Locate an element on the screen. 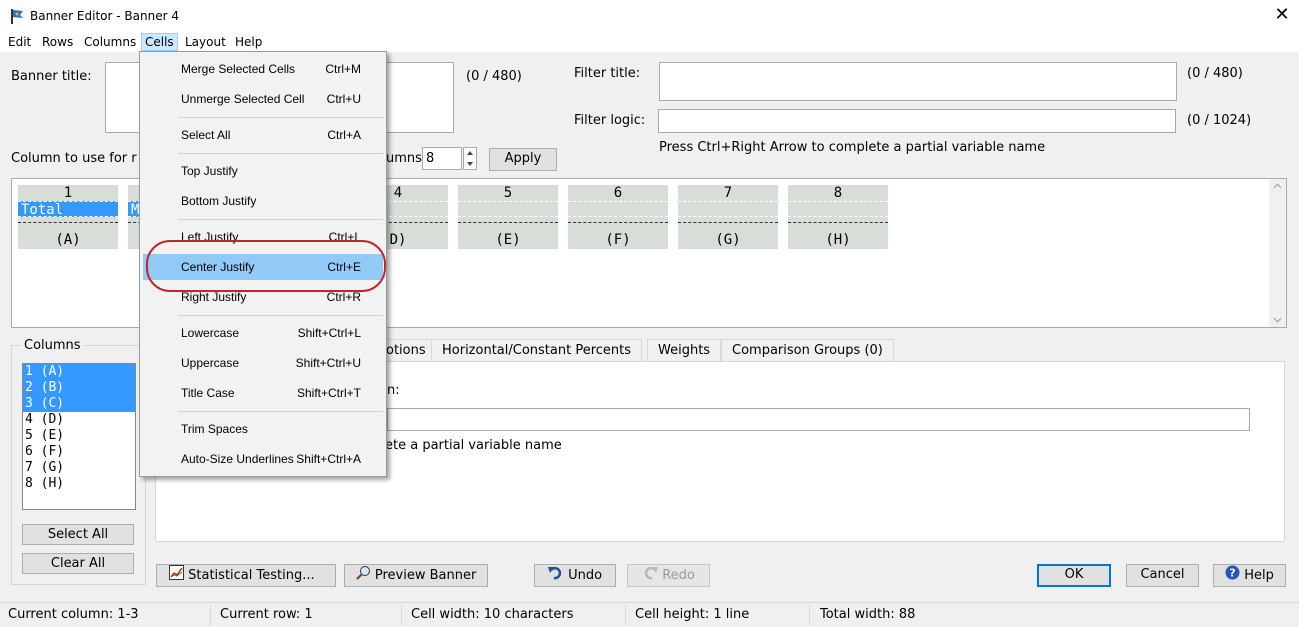 Image resolution: width=1299 pixels, height=627 pixels. menu-item-label: Trim Spaces is located at coordinates (214, 429).